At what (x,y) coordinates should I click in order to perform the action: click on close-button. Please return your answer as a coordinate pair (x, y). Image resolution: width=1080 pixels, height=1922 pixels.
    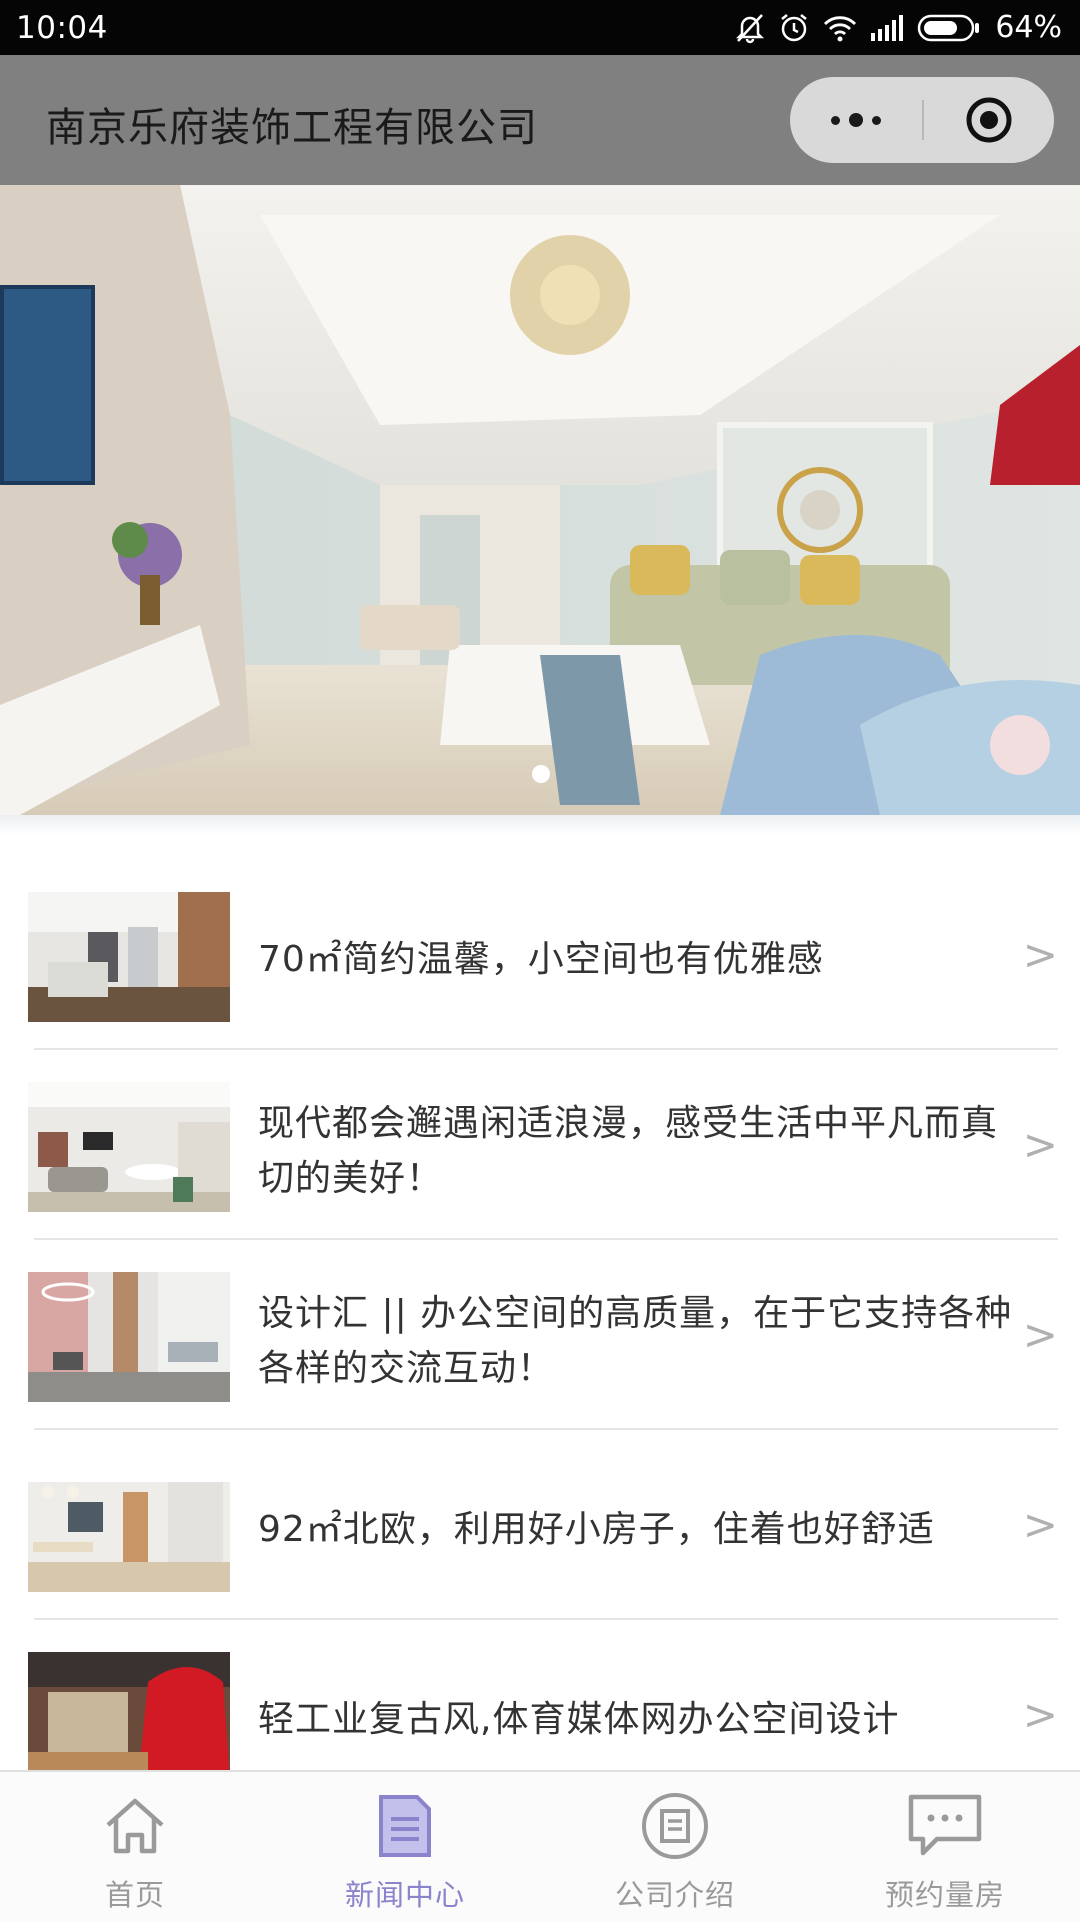
    Looking at the image, I should click on (989, 120).